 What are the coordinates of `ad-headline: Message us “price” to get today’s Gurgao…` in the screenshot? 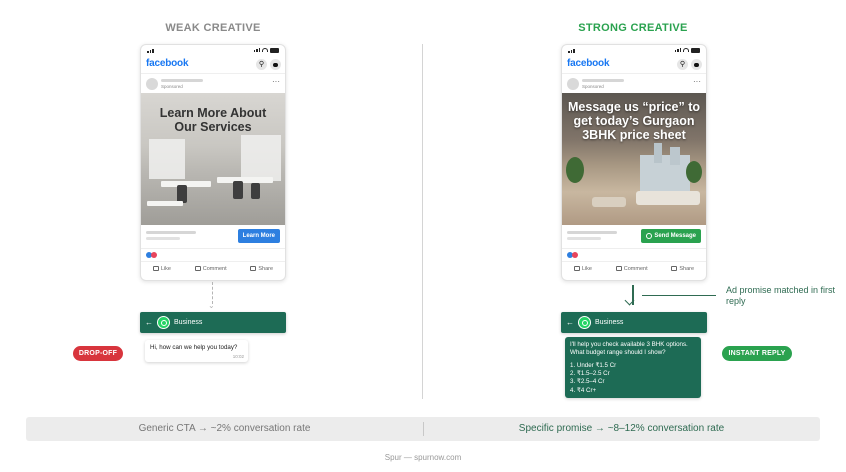 It's located at (634, 121).